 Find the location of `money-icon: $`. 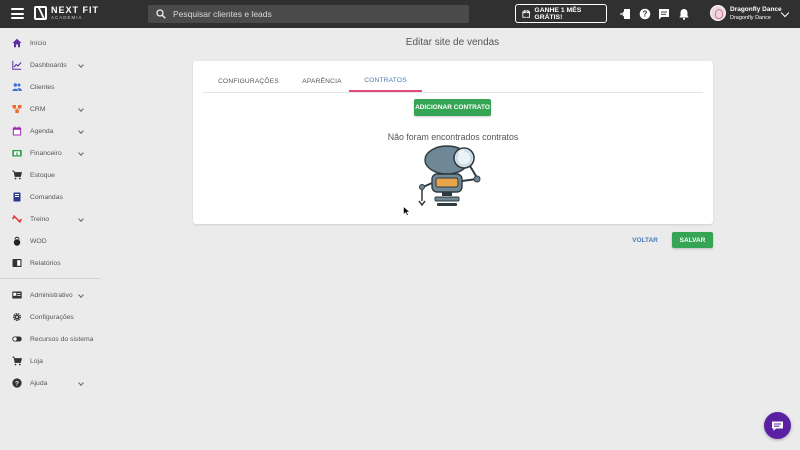

money-icon: $ is located at coordinates (17, 153).